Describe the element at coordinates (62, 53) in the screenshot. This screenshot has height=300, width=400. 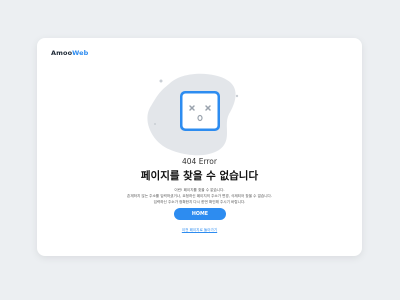
I see `brand-logo-part1: Amoo` at that location.